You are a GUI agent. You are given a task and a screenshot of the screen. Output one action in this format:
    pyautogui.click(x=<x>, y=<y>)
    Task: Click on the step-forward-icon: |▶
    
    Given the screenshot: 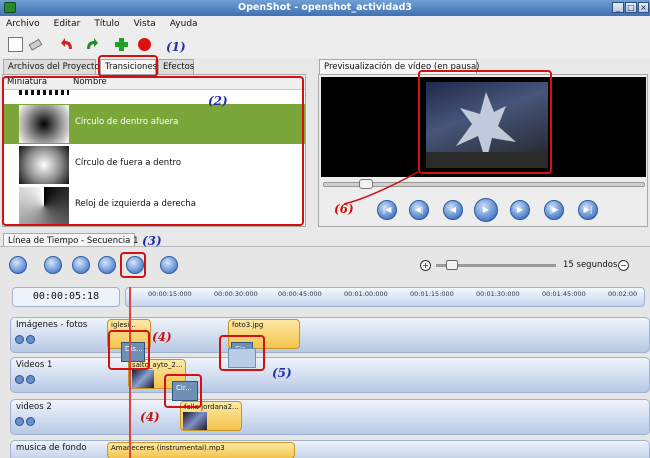 What is the action you would take?
    pyautogui.click(x=554, y=210)
    